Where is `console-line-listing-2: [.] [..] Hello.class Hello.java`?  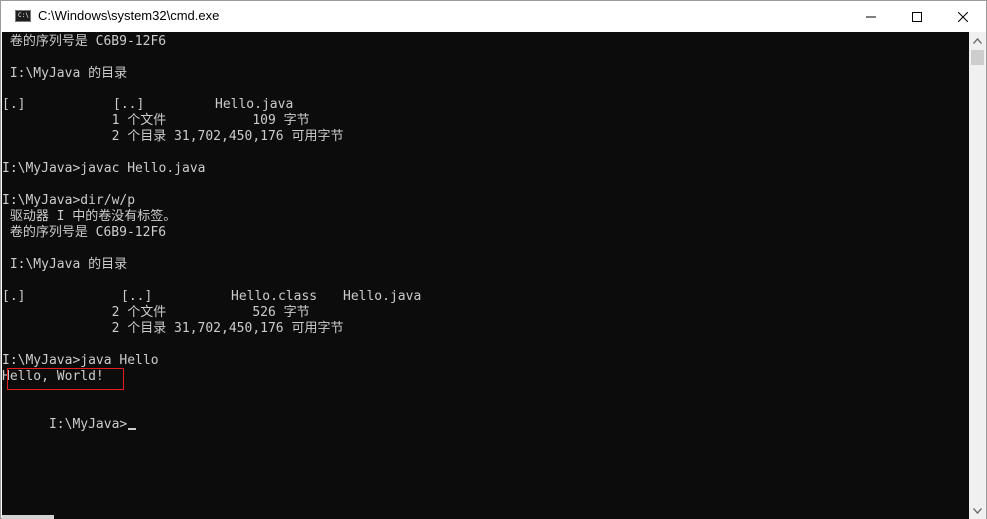
console-line-listing-2: [.] [..] Hello.class Hello.java is located at coordinates (485, 297).